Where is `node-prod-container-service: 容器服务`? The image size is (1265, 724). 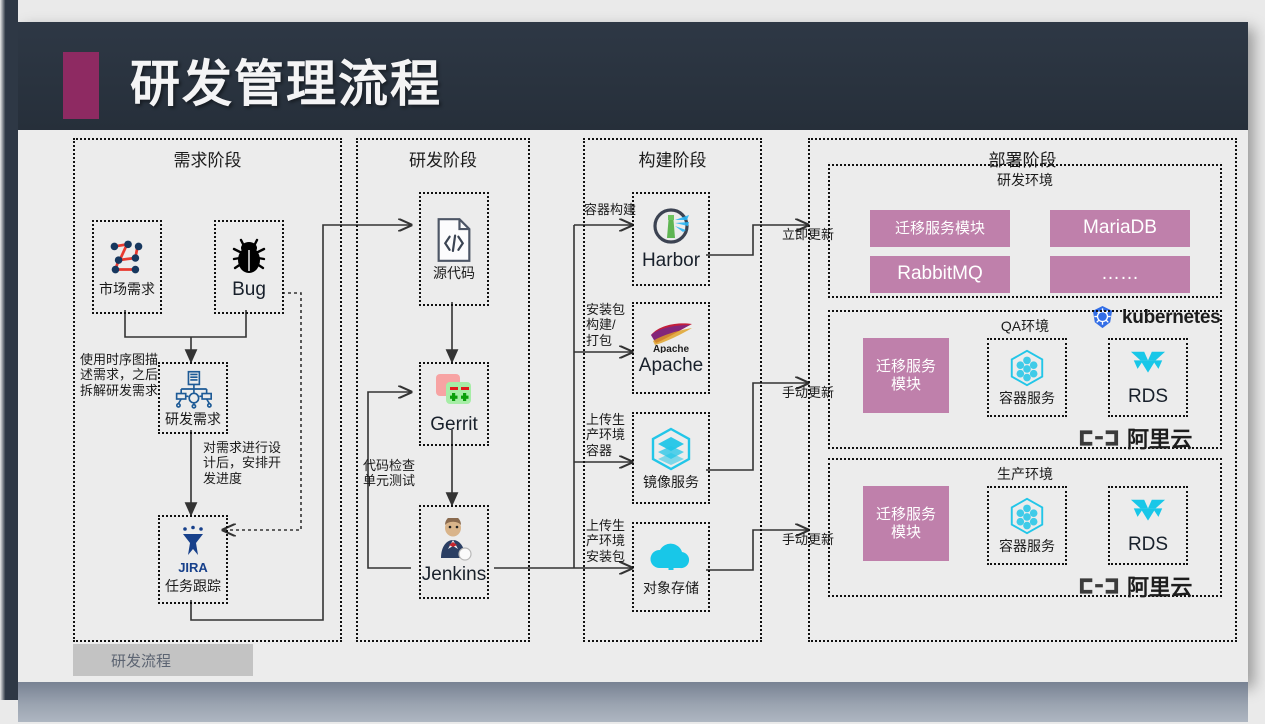 node-prod-container-service: 容器服务 is located at coordinates (1027, 525).